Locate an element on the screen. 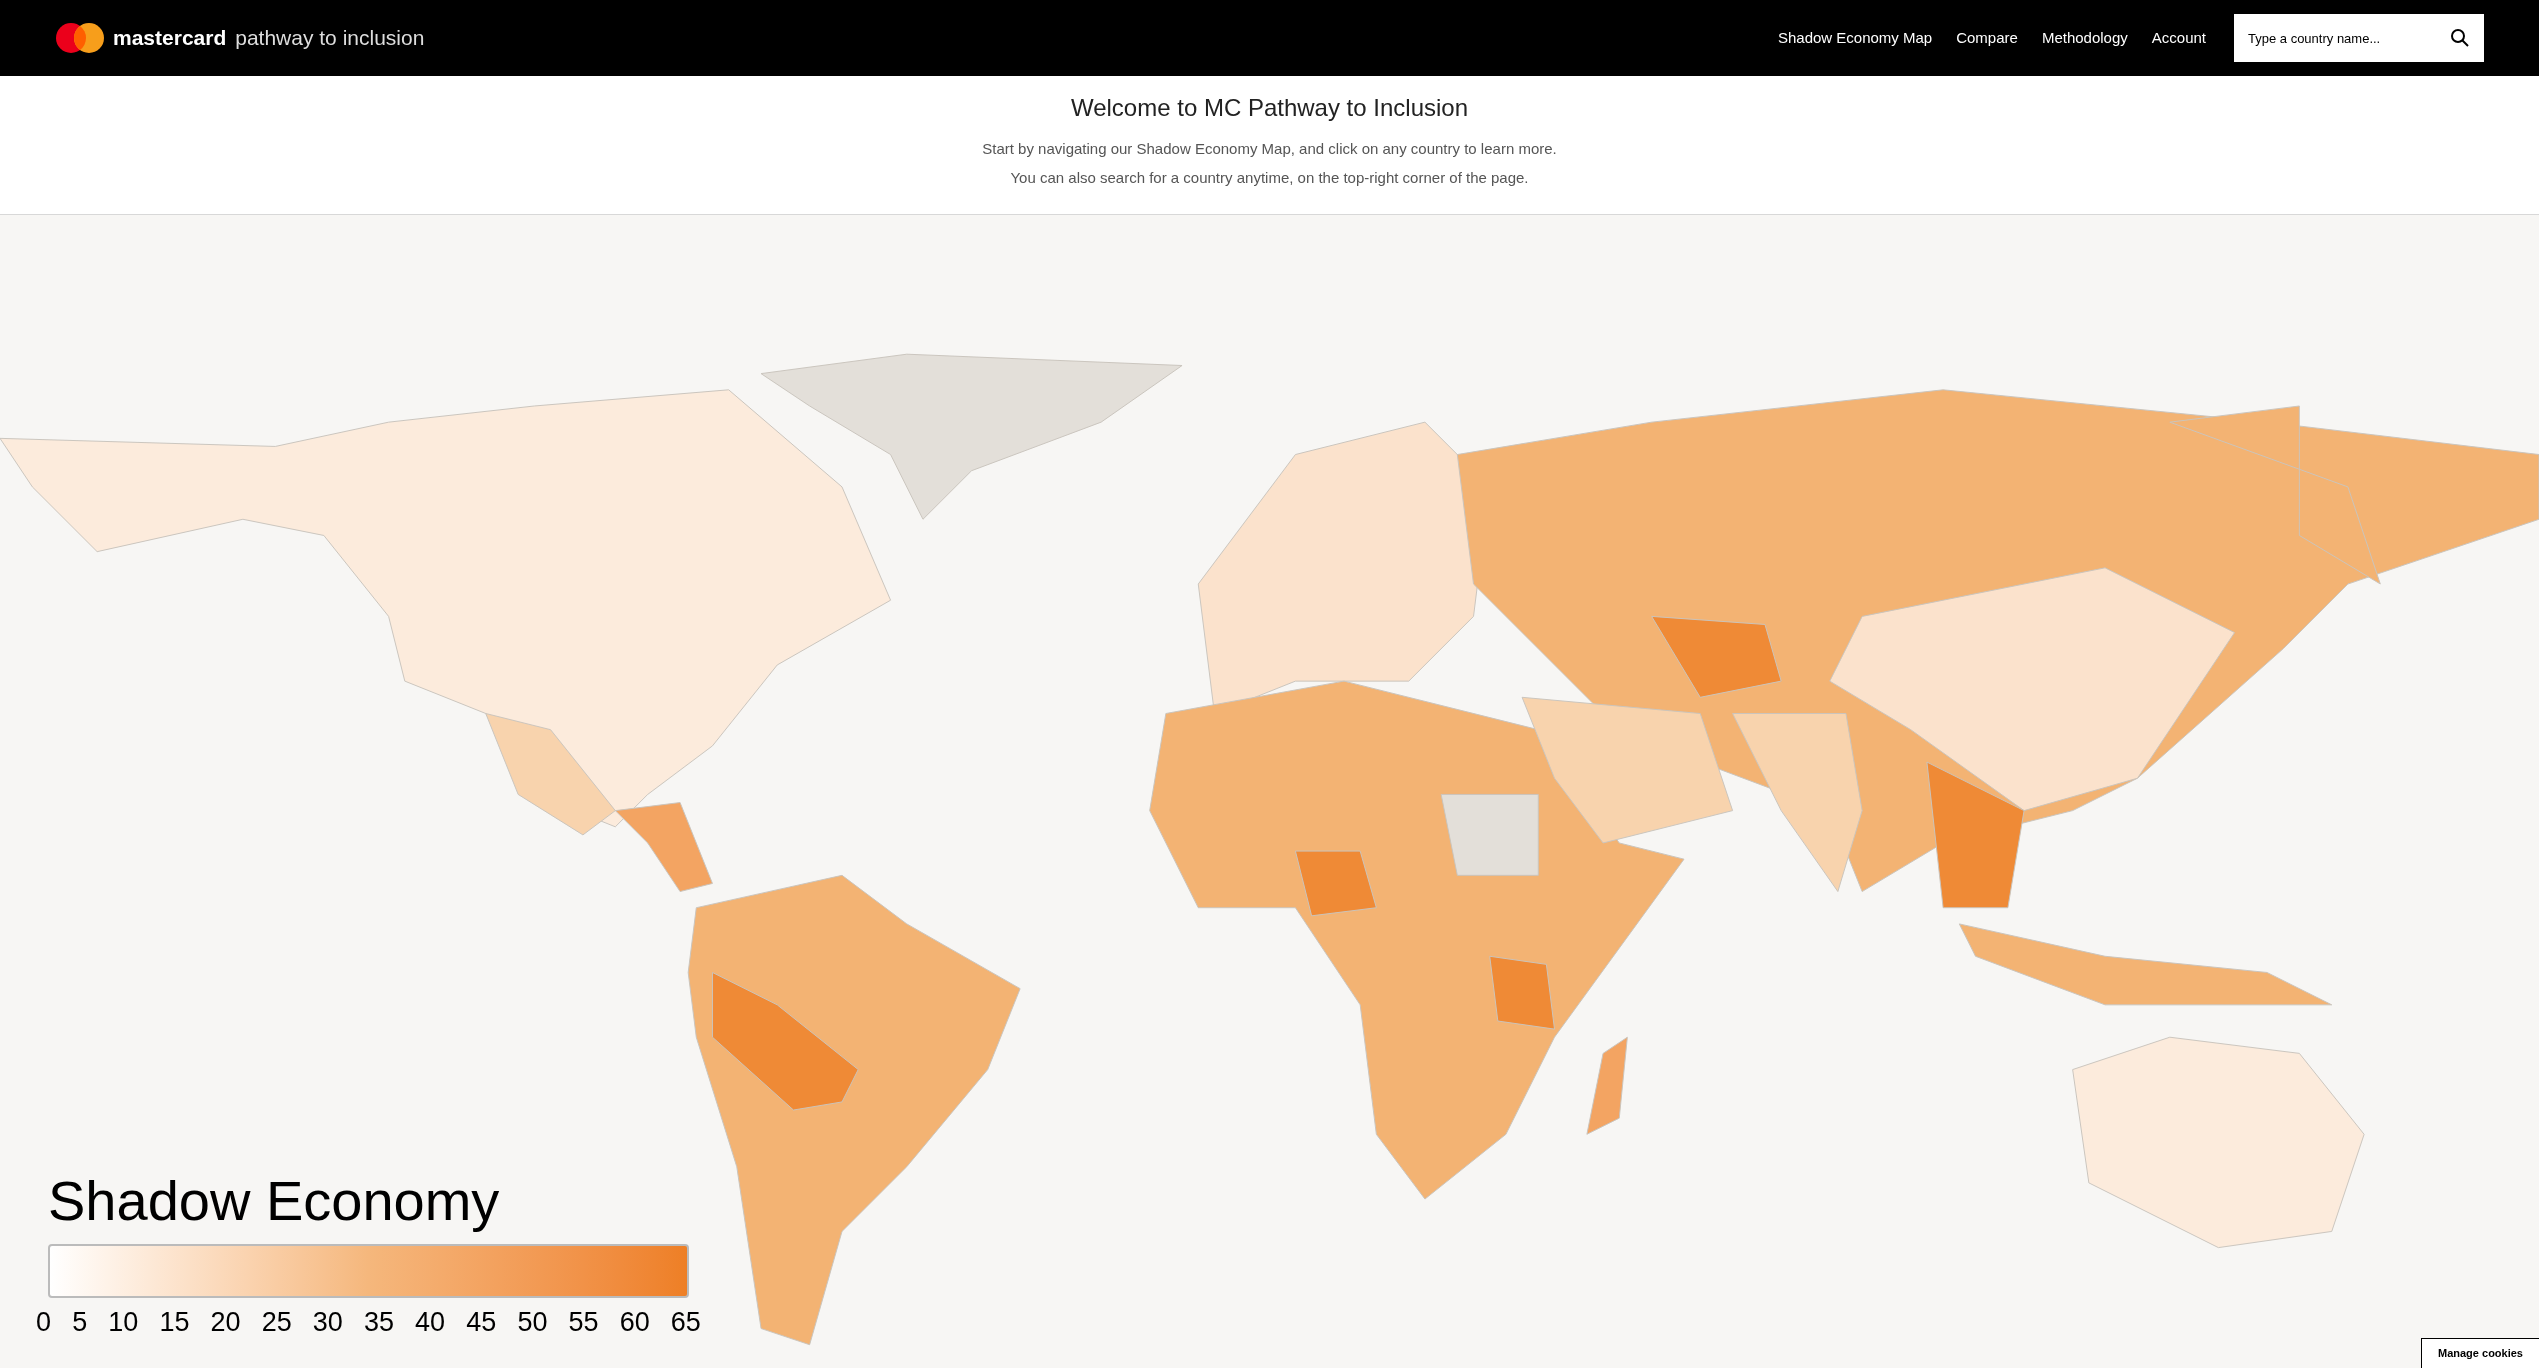 The width and height of the screenshot is (2539, 1368). scale-tick-label: 20 is located at coordinates (225, 1322).